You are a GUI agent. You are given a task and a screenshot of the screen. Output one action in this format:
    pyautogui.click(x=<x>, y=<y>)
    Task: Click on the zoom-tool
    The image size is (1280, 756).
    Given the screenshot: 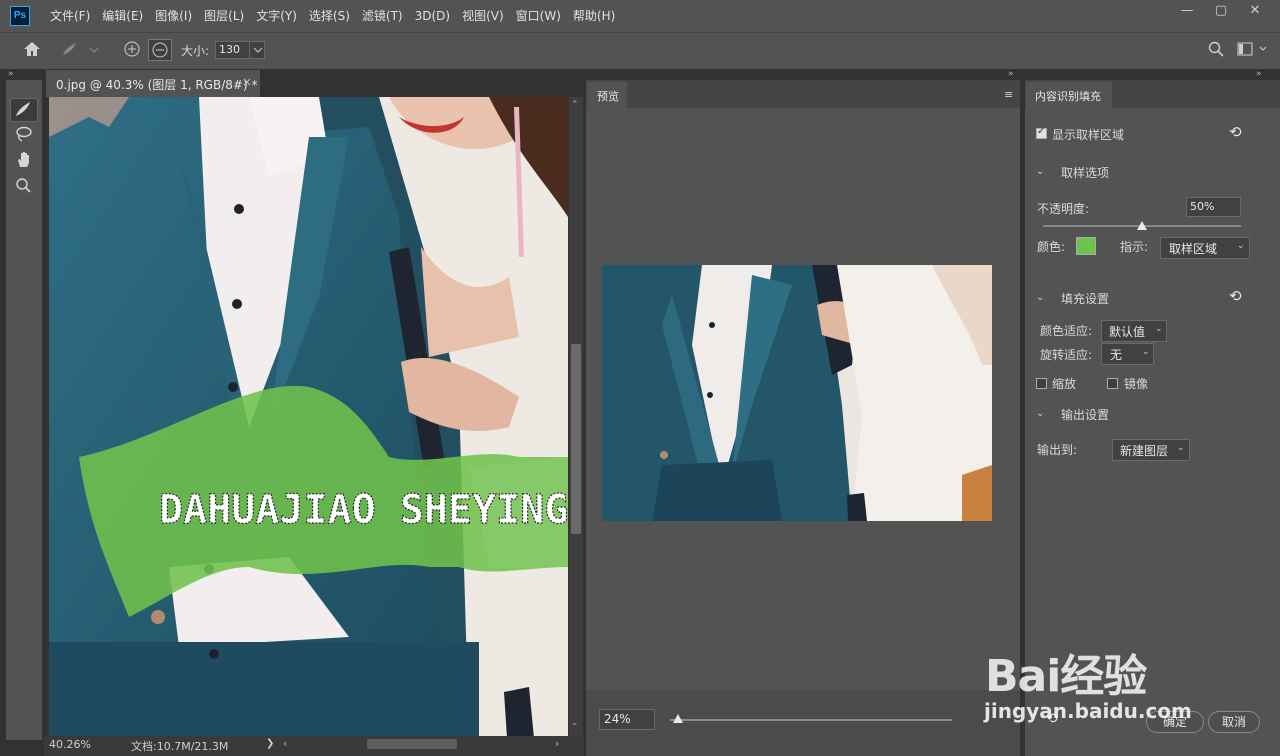 What is the action you would take?
    pyautogui.click(x=24, y=188)
    